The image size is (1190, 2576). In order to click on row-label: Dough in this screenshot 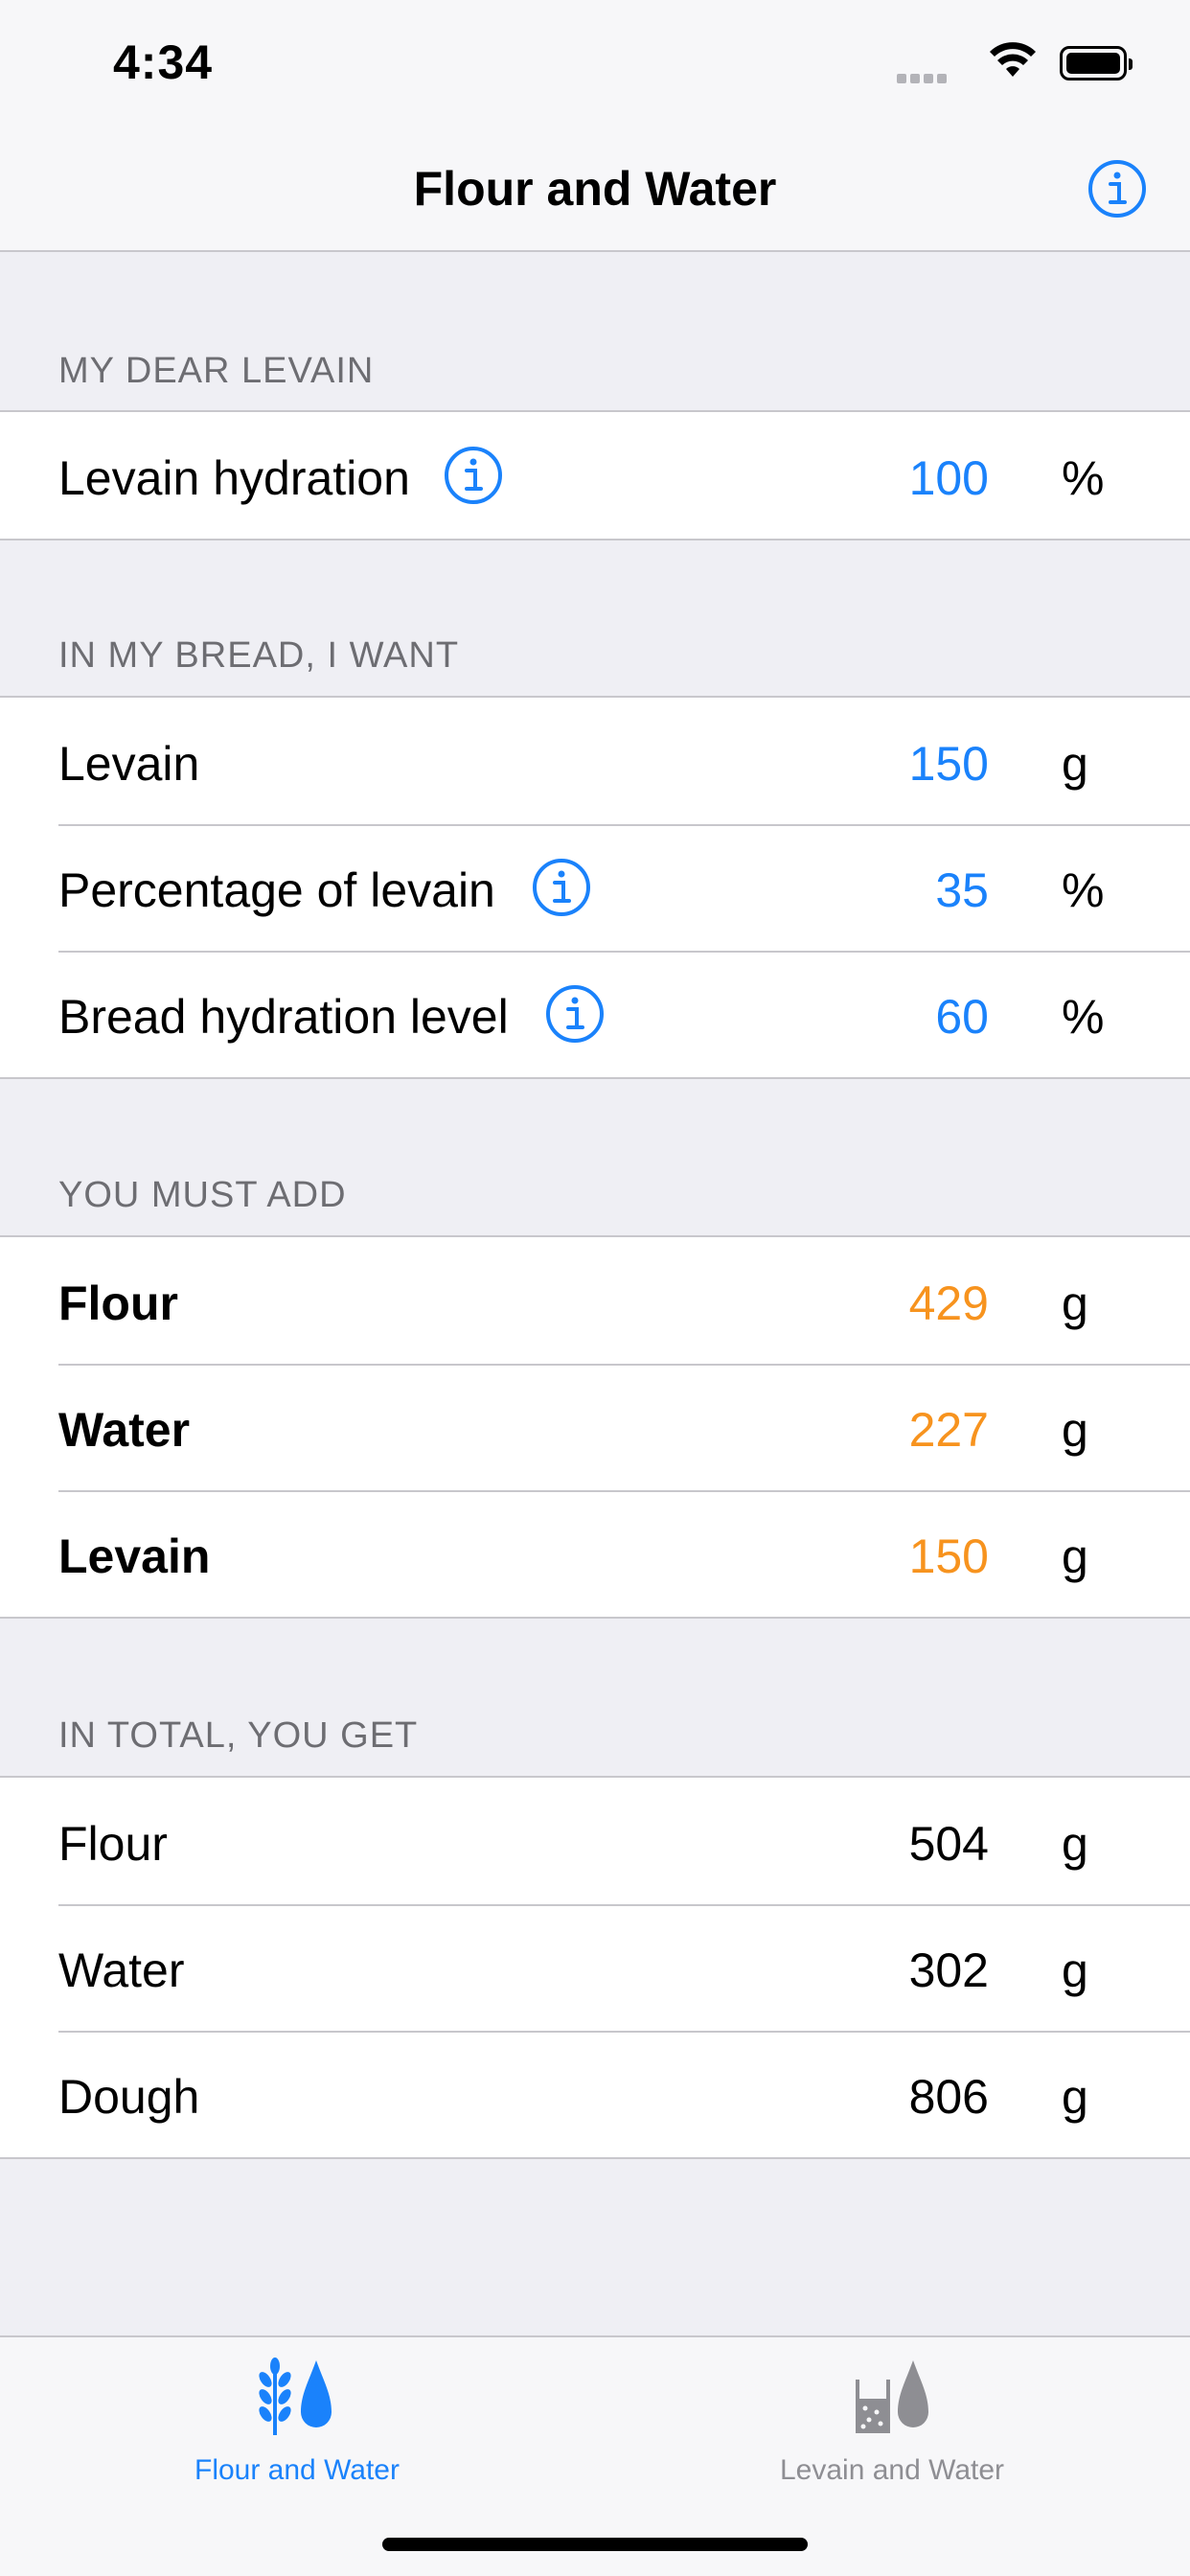, I will do `click(129, 2097)`.